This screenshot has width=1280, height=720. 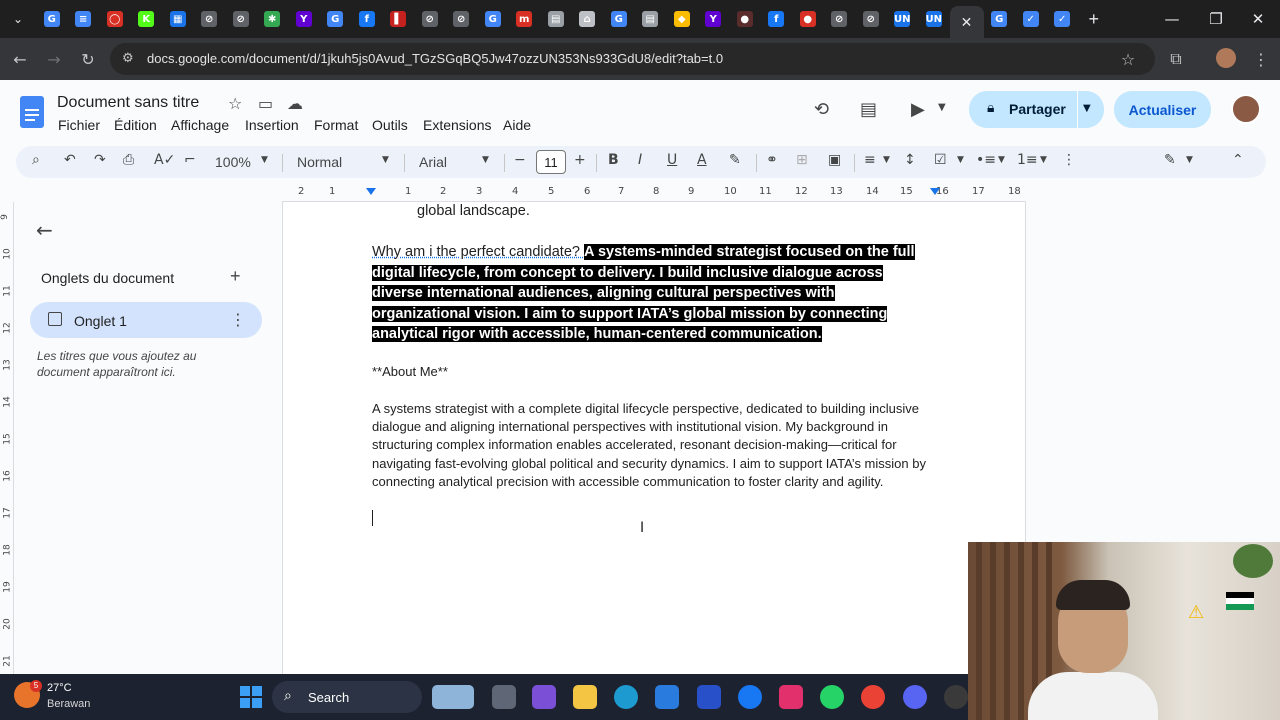 I want to click on browser-tab-19: ▤, so click(x=651, y=19).